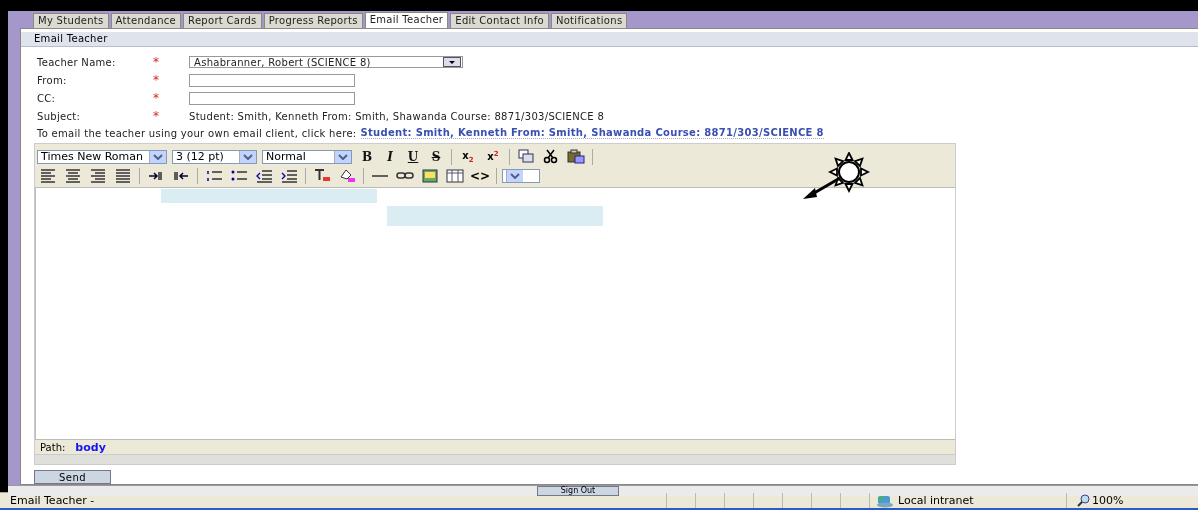  Describe the element at coordinates (90, 447) in the screenshot. I see `path-value: body` at that location.